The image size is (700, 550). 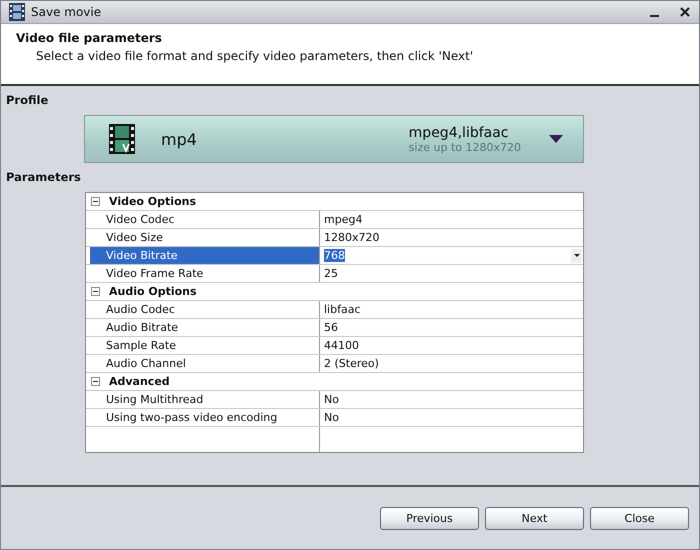 What do you see at coordinates (451, 255) in the screenshot?
I see `property-value: 768` at bounding box center [451, 255].